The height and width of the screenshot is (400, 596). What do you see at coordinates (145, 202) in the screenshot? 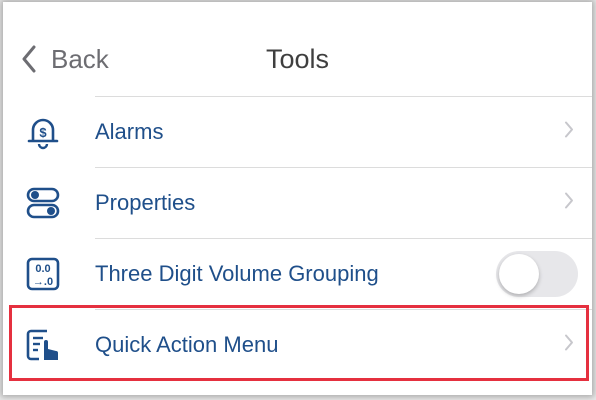
I see `item-label: Properties` at bounding box center [145, 202].